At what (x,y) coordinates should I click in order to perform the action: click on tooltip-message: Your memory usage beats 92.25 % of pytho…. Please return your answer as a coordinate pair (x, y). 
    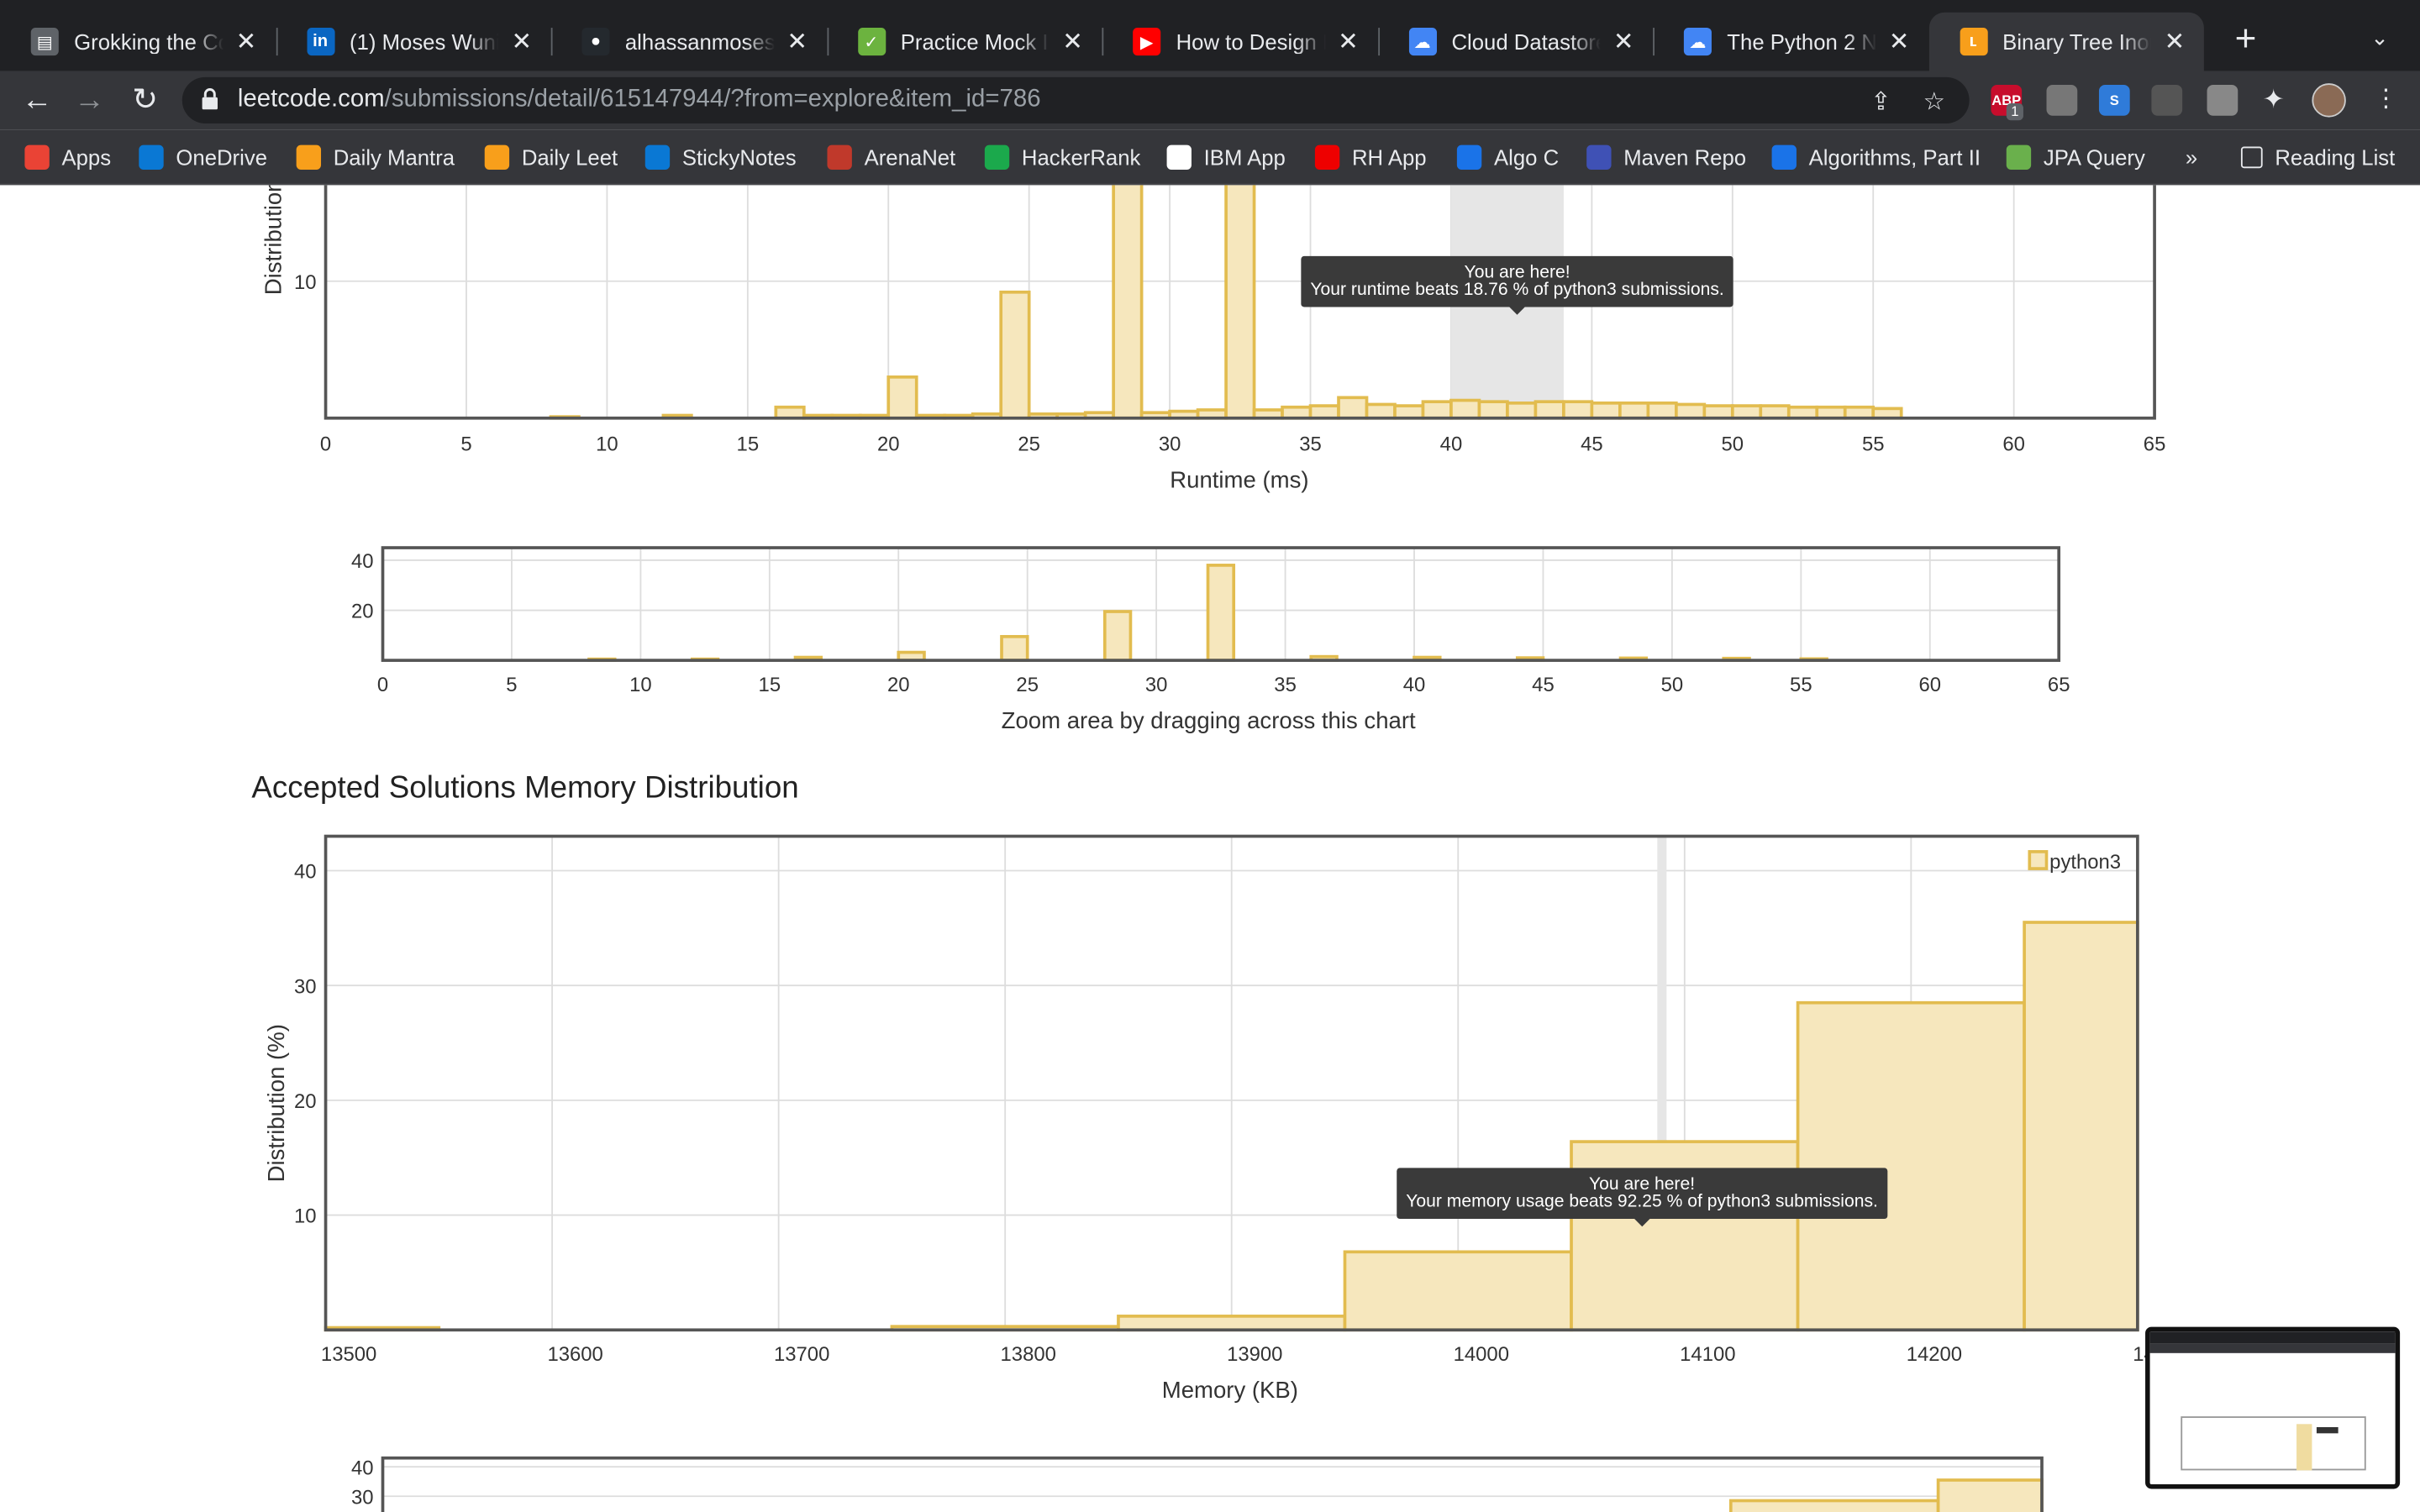
    Looking at the image, I should click on (1642, 1201).